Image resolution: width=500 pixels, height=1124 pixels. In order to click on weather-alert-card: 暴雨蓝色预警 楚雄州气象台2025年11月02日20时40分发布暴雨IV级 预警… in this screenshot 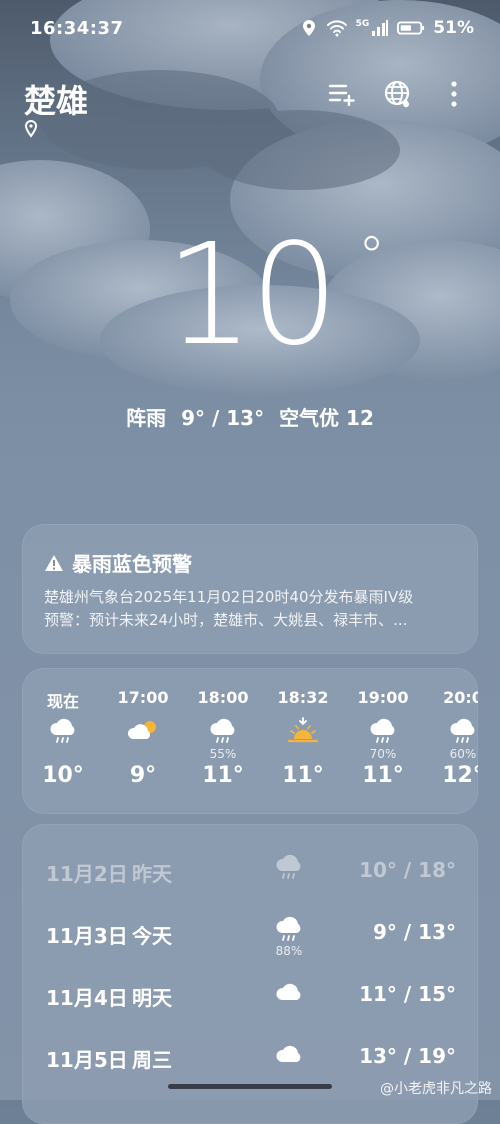, I will do `click(250, 589)`.